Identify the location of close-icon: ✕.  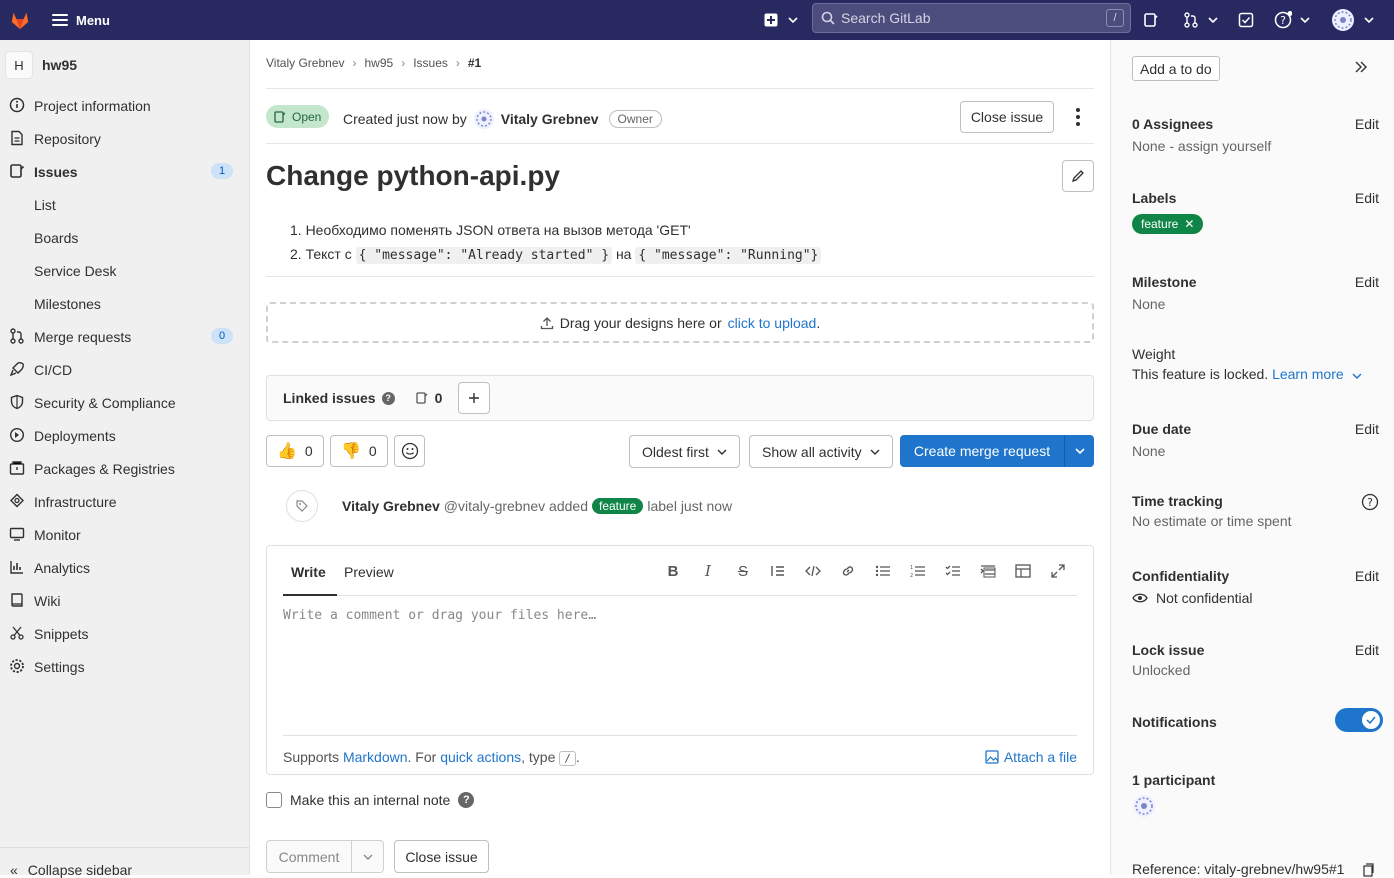
(1189, 224).